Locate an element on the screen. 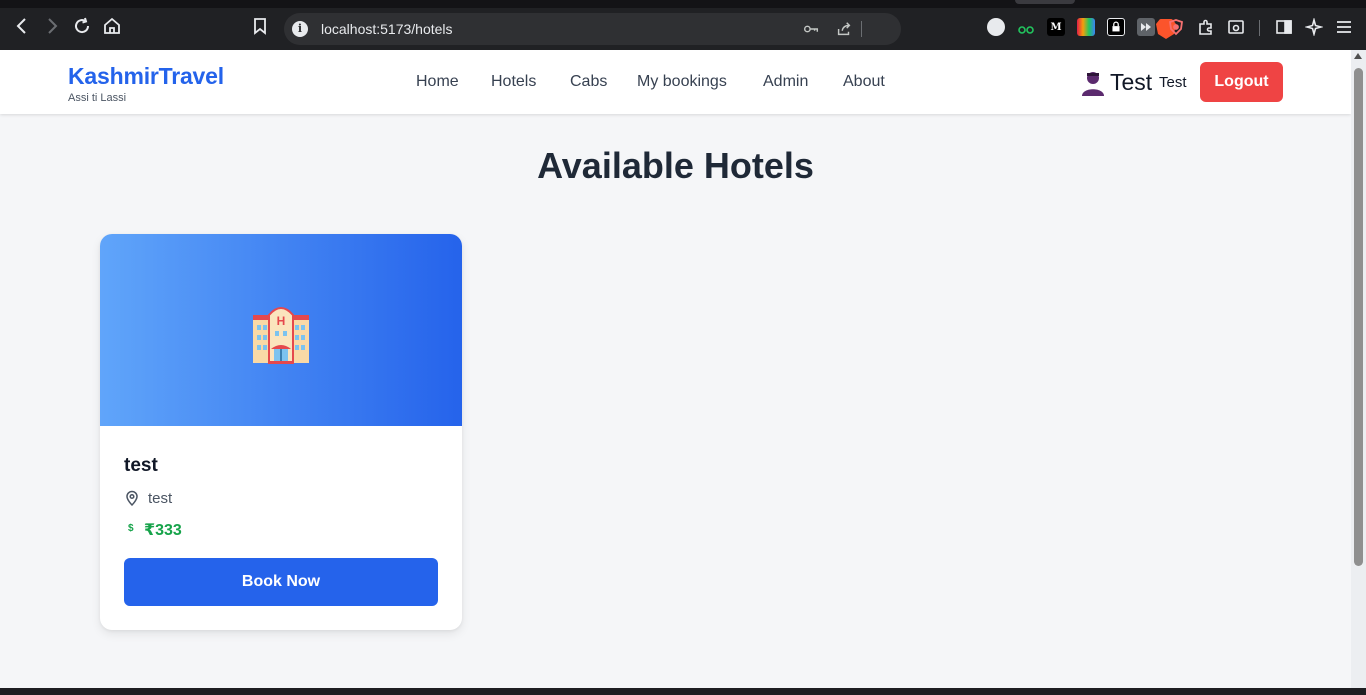 The width and height of the screenshot is (1366, 695). svg-text: H is located at coordinates (281, 321).